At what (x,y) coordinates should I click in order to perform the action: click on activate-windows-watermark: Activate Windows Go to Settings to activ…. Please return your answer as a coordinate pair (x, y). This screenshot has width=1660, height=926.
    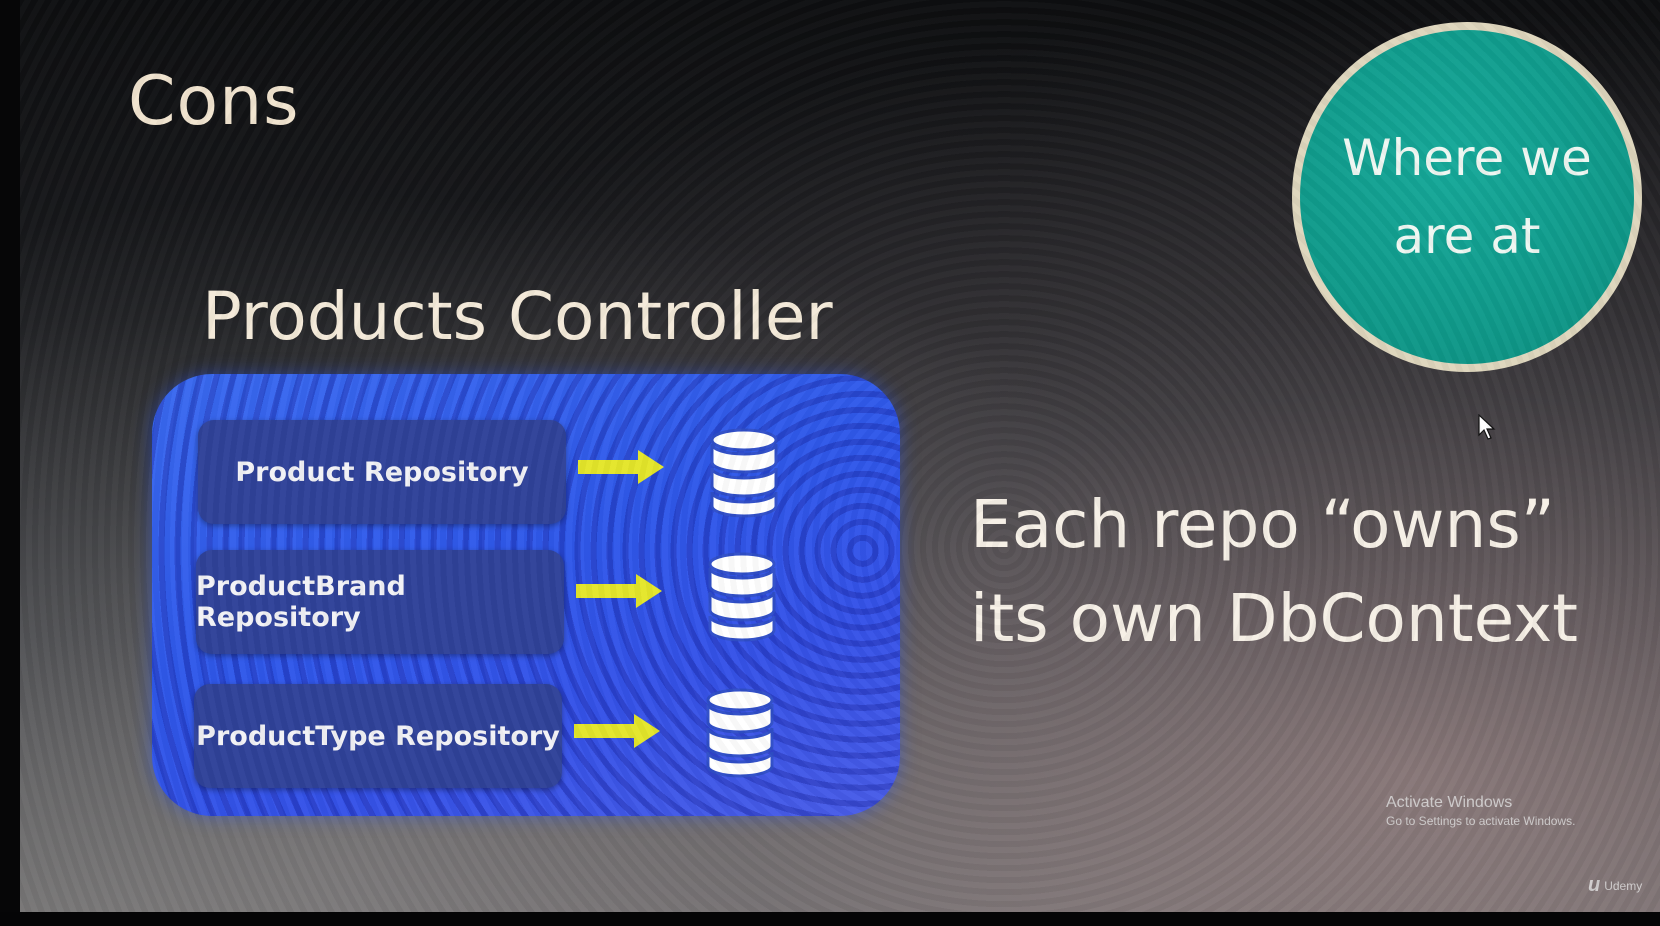
    Looking at the image, I should click on (1480, 811).